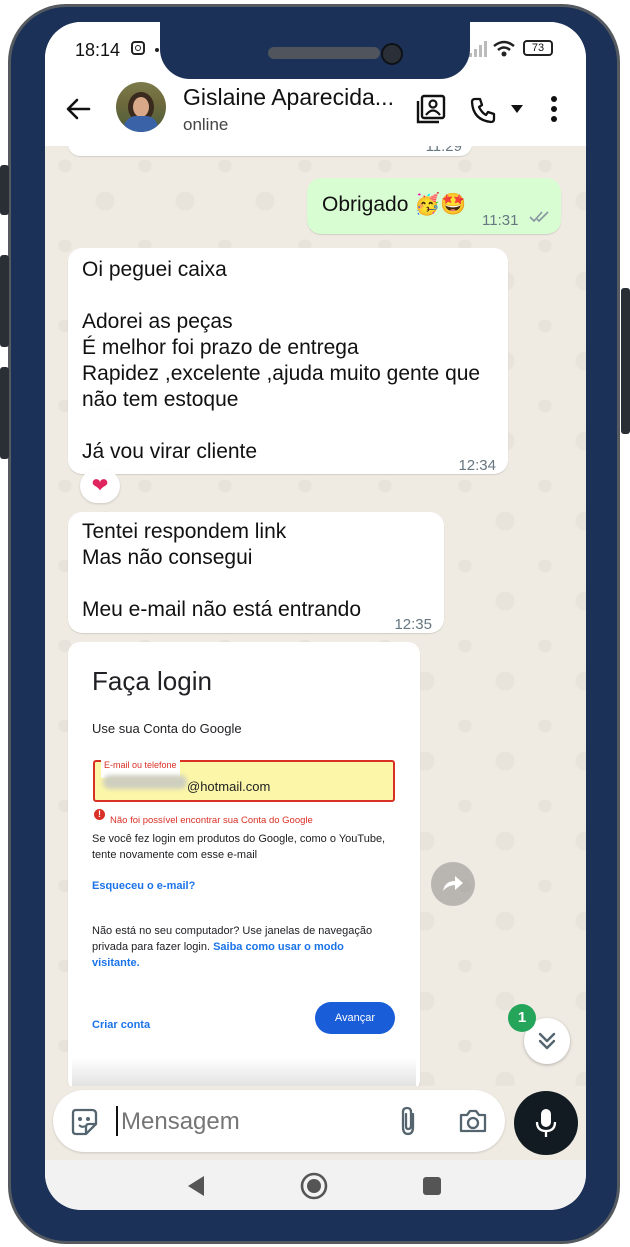 This screenshot has height=1247, width=630. What do you see at coordinates (84, 1122) in the screenshot?
I see `sticker-icon` at bounding box center [84, 1122].